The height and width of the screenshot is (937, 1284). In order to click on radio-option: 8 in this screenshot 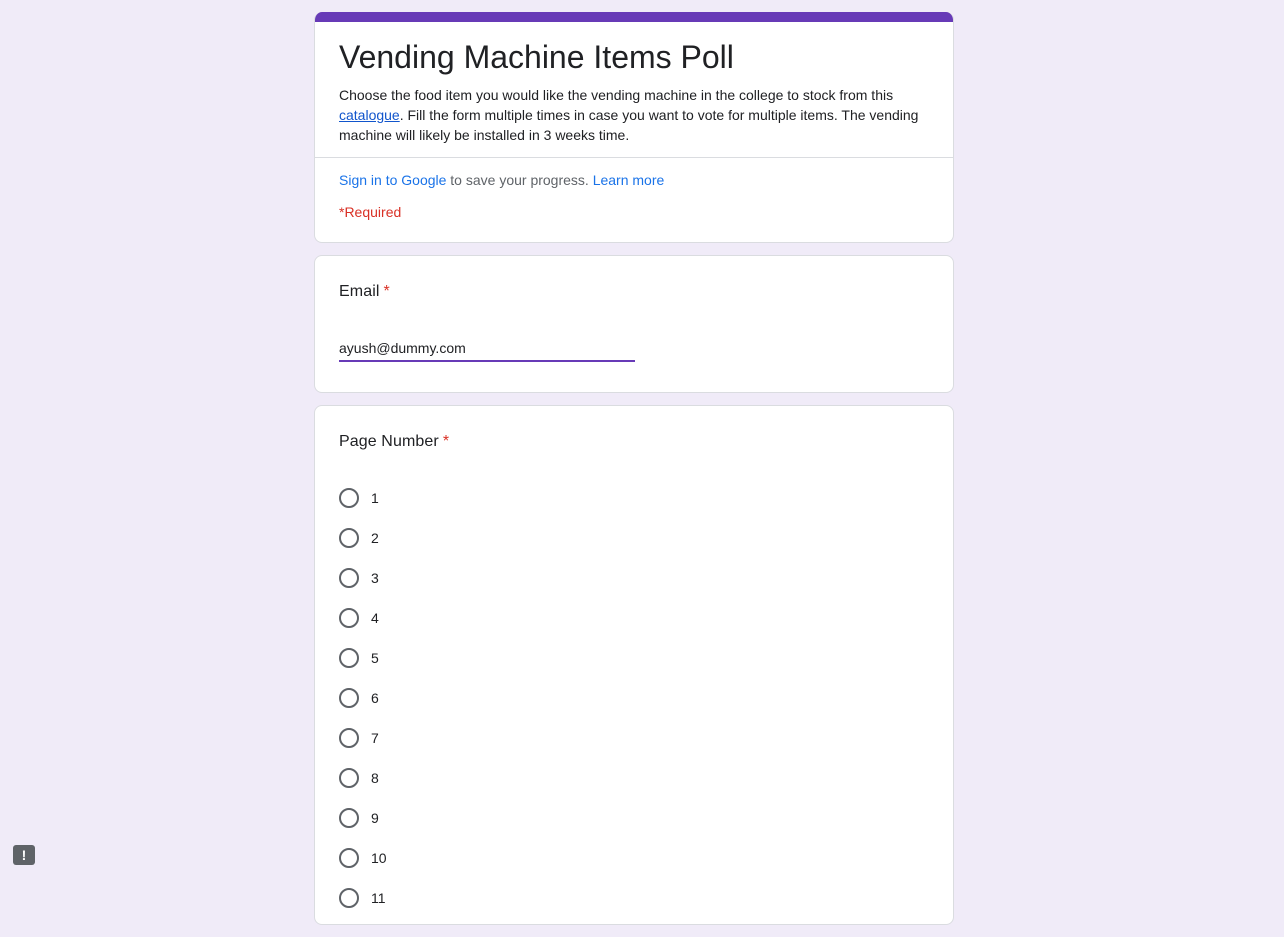, I will do `click(634, 778)`.